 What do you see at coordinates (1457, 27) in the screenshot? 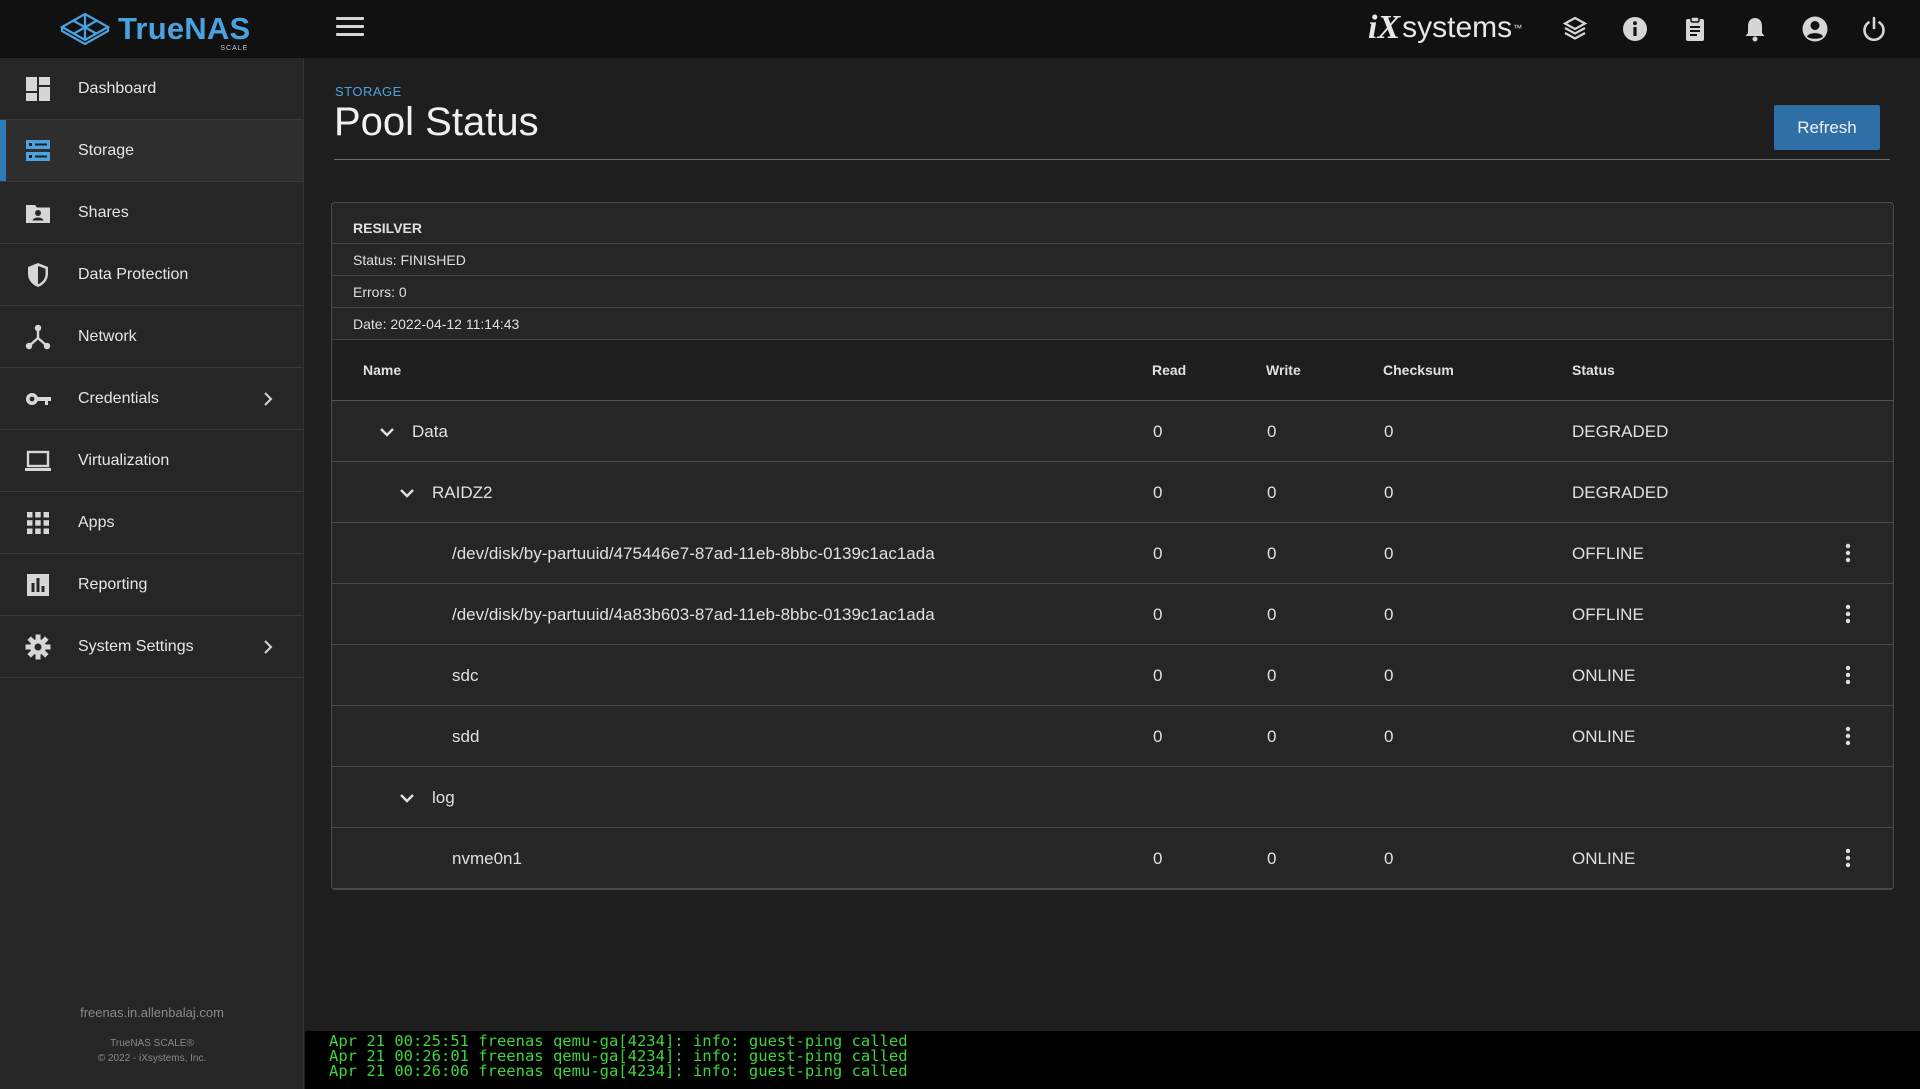
I see `systems-mark: systems` at bounding box center [1457, 27].